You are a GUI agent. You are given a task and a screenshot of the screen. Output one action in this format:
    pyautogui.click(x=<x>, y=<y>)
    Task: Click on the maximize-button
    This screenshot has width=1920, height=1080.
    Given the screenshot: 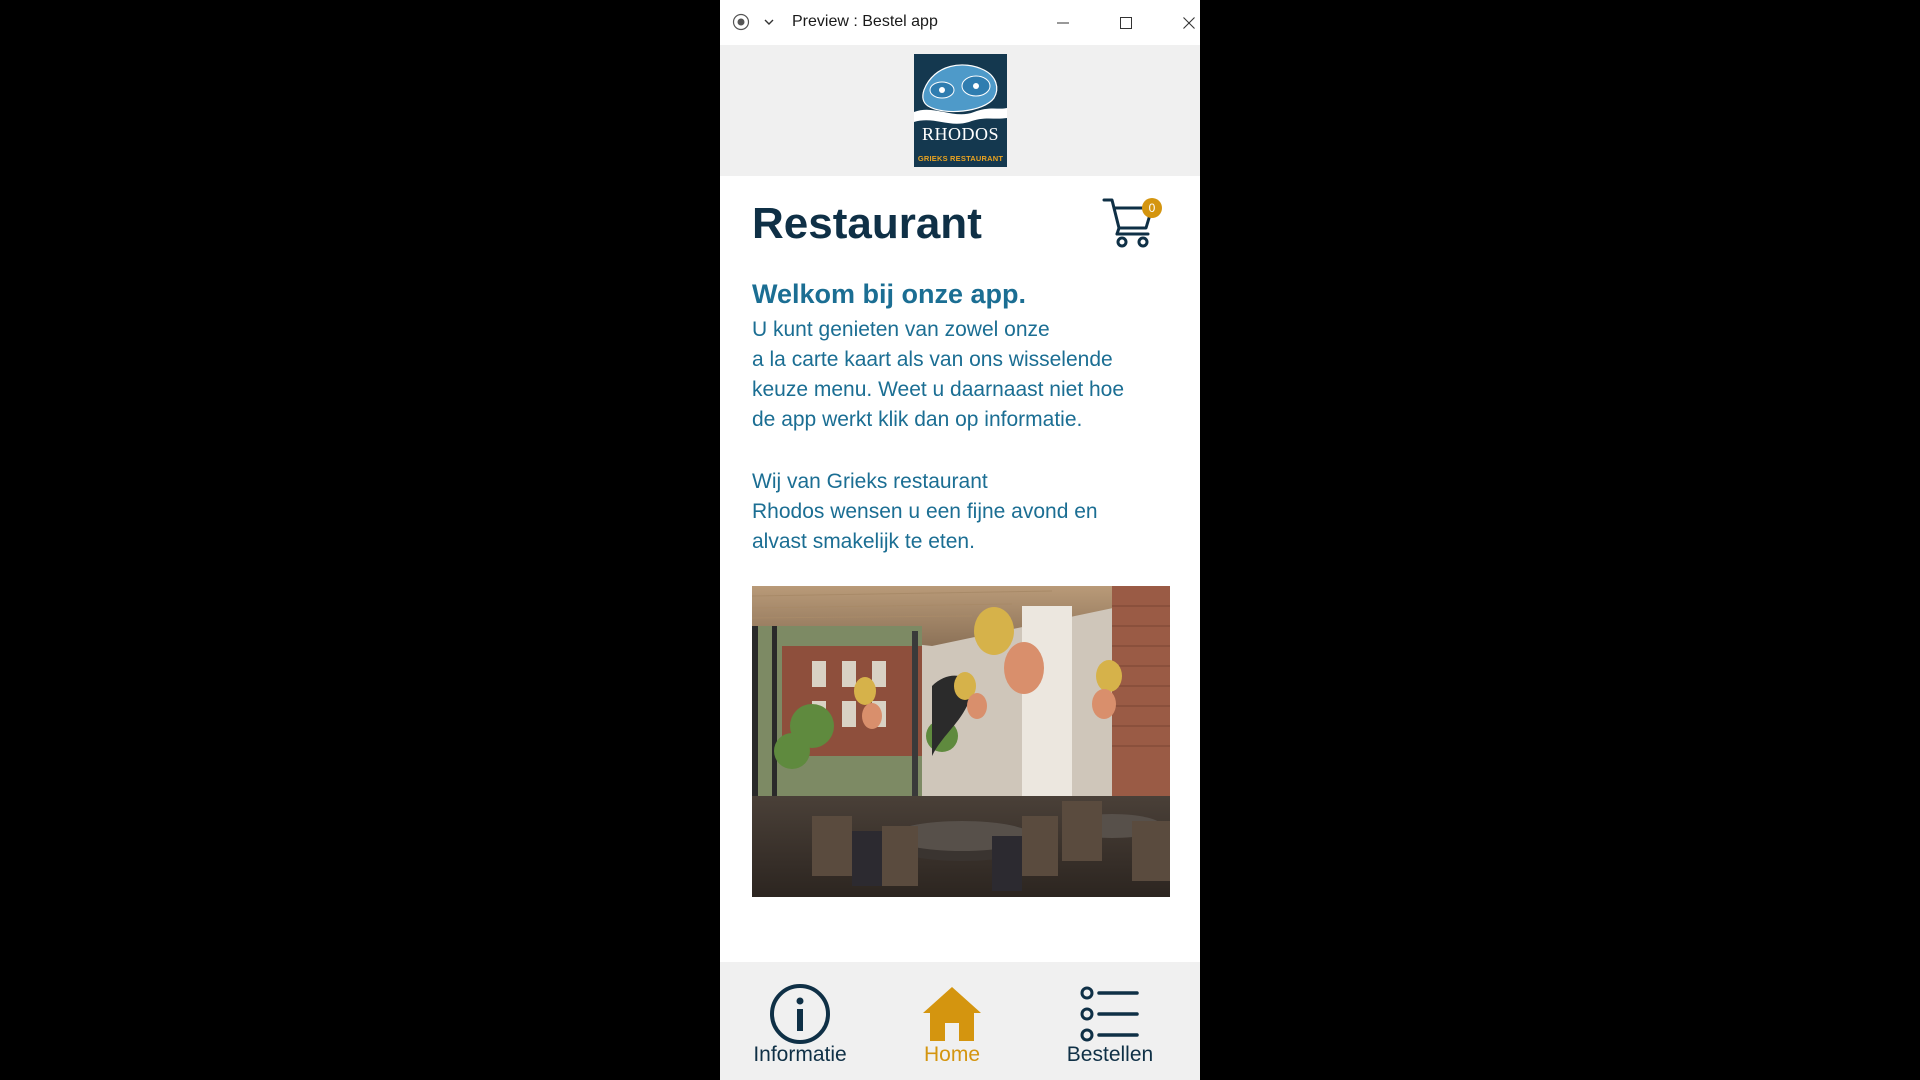 What is the action you would take?
    pyautogui.click(x=1126, y=22)
    